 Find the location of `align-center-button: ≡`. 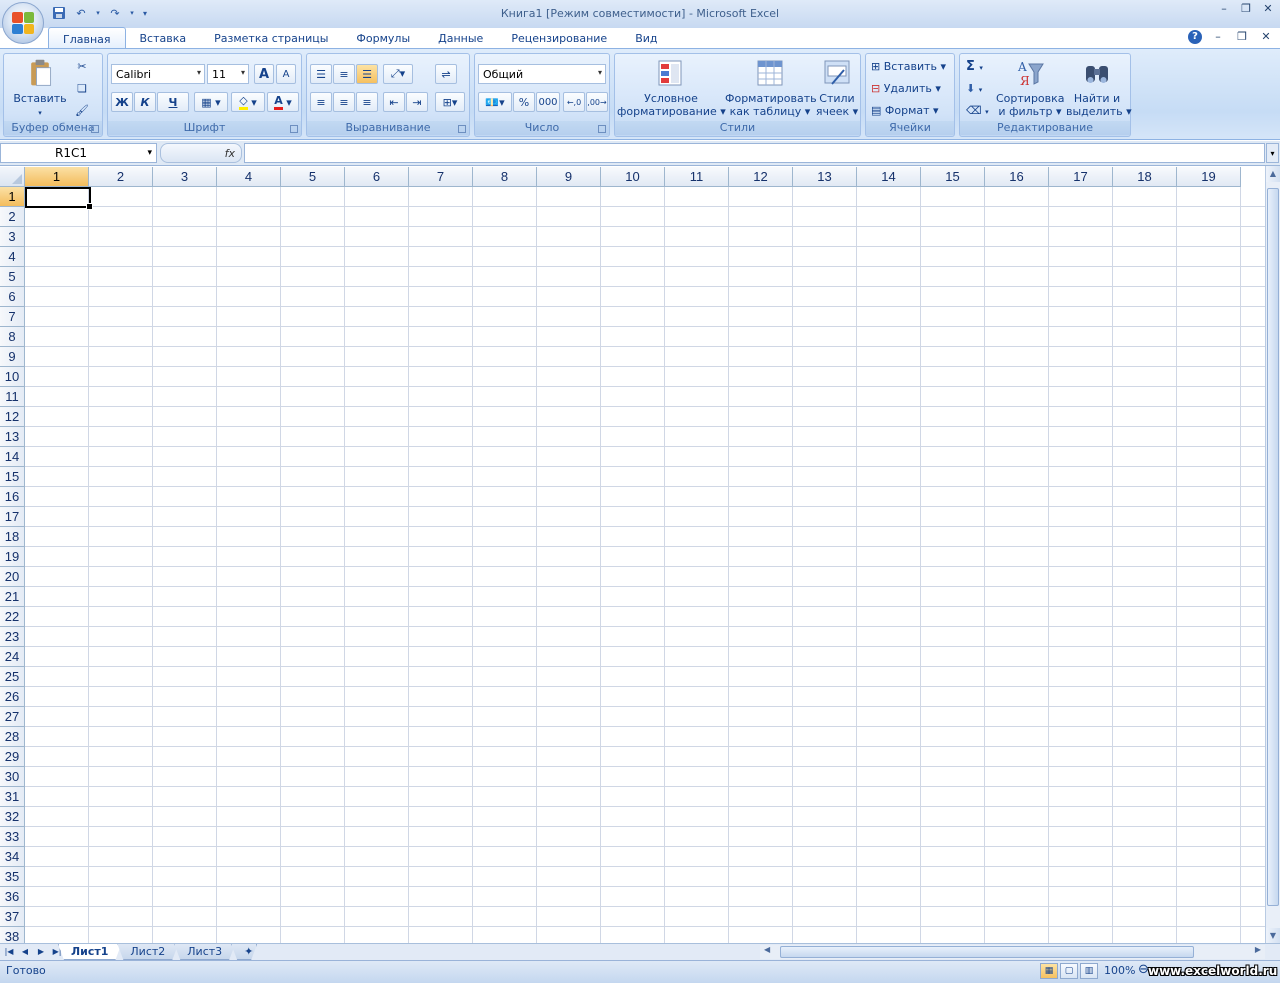

align-center-button: ≡ is located at coordinates (344, 102).